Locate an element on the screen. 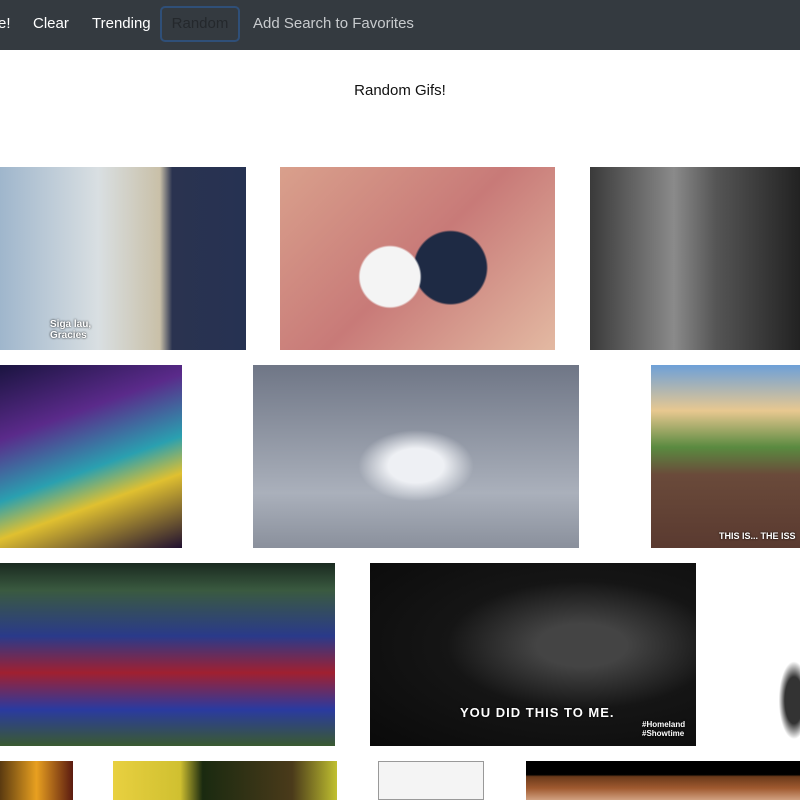 The width and height of the screenshot is (800, 800). nav-search-button: e! is located at coordinates (5, 23).